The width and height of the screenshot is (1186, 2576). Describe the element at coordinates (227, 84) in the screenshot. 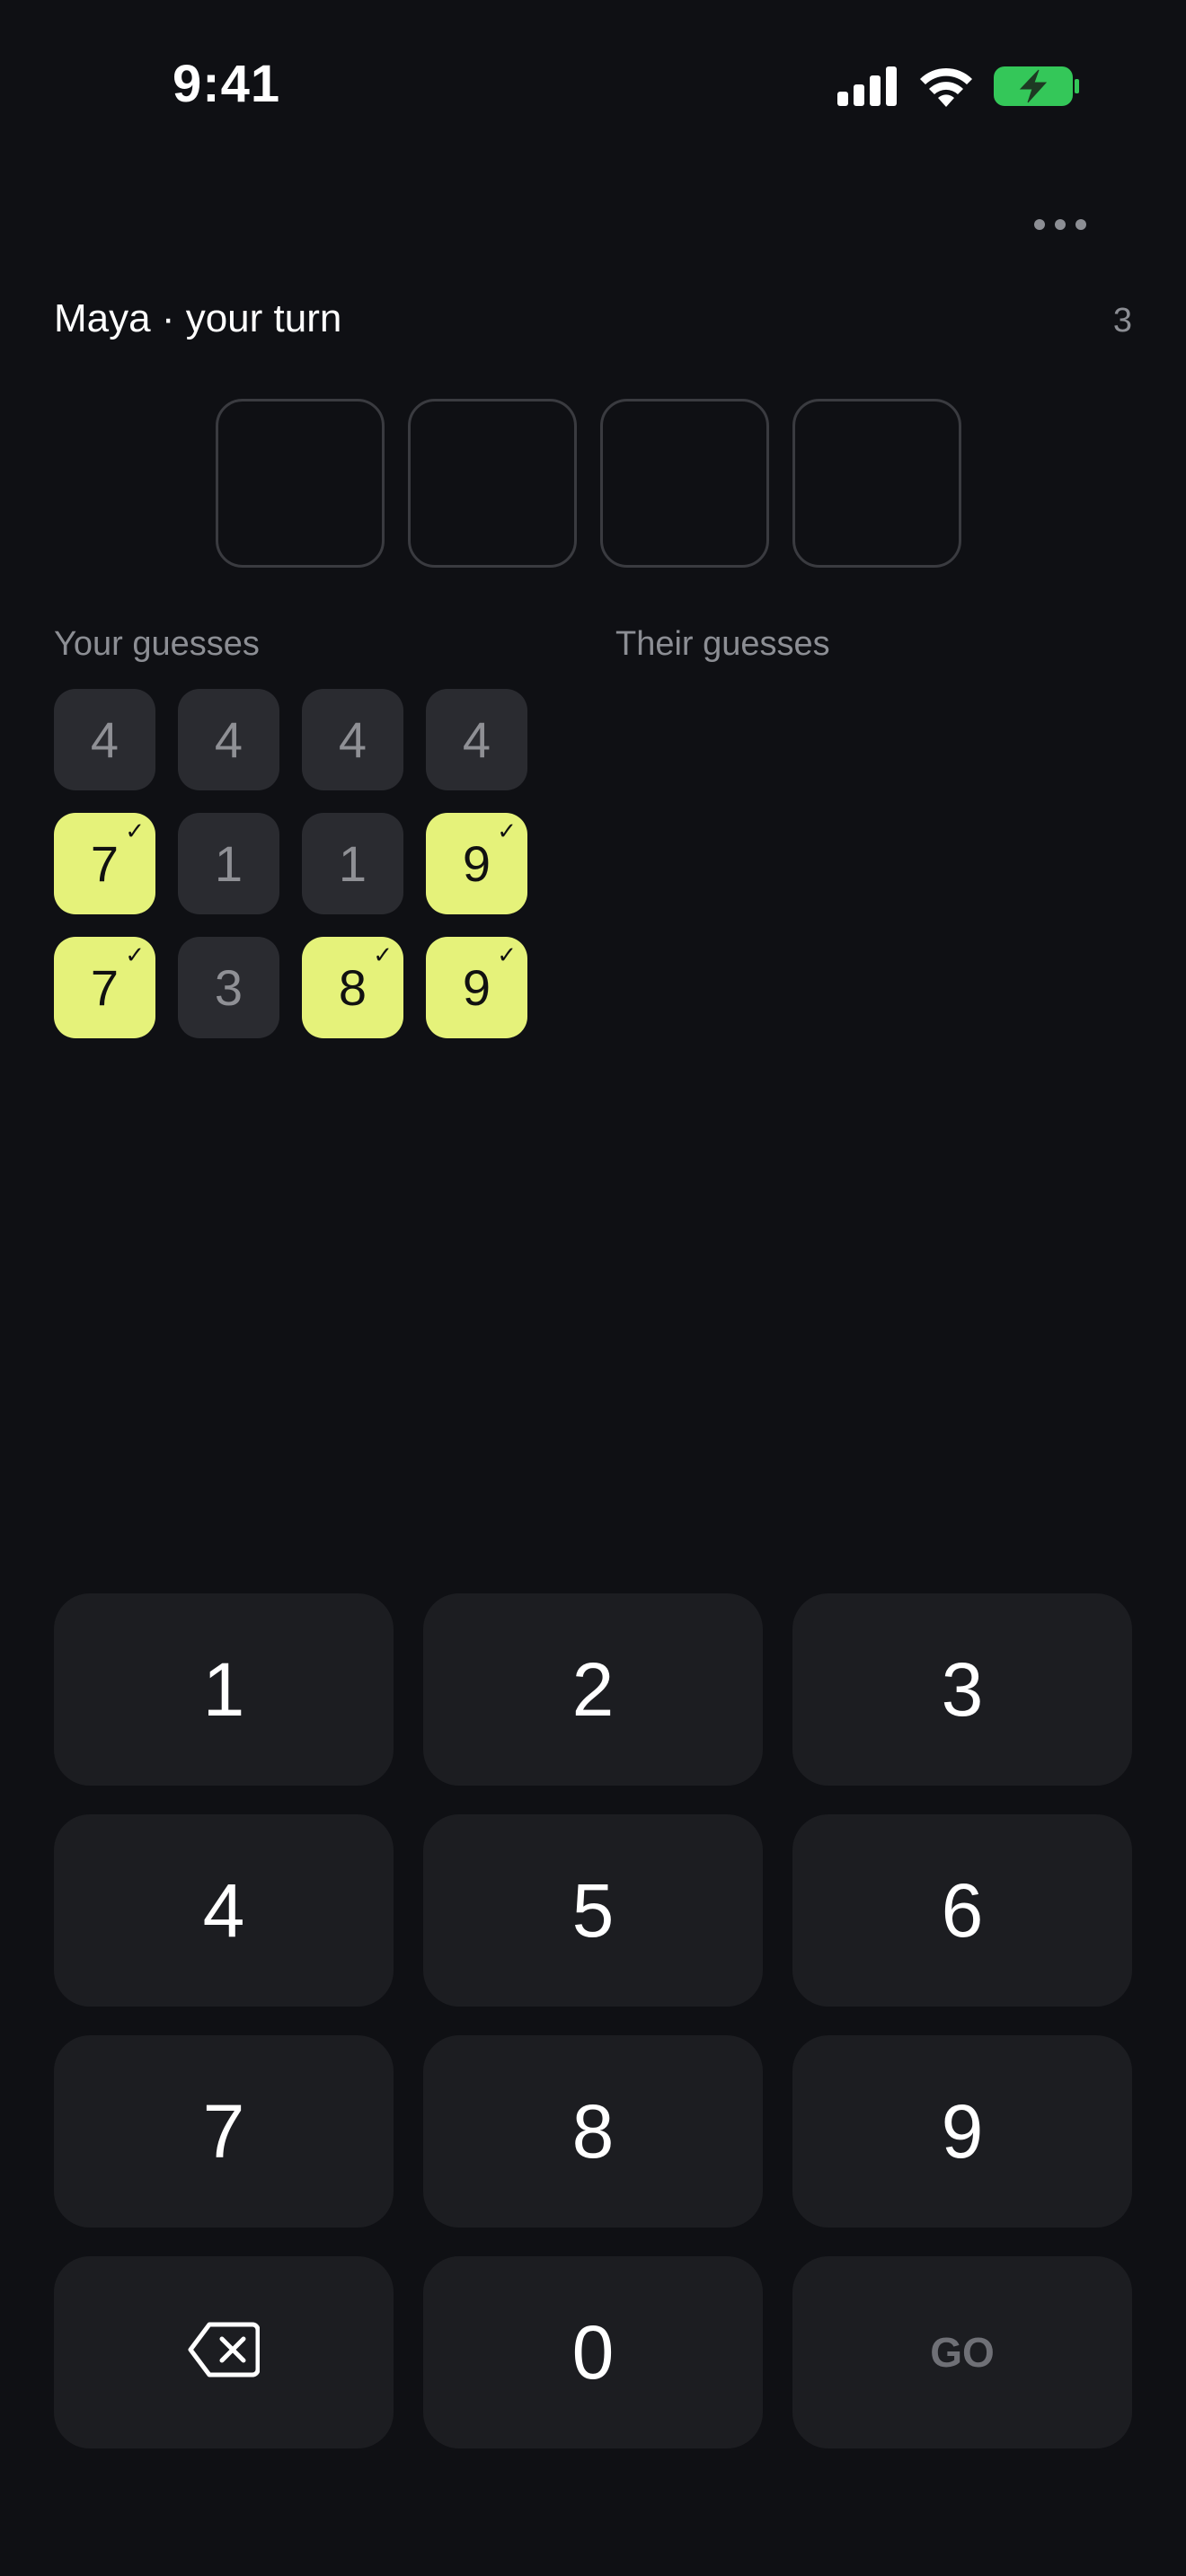

I see `status-time: 9:41` at that location.